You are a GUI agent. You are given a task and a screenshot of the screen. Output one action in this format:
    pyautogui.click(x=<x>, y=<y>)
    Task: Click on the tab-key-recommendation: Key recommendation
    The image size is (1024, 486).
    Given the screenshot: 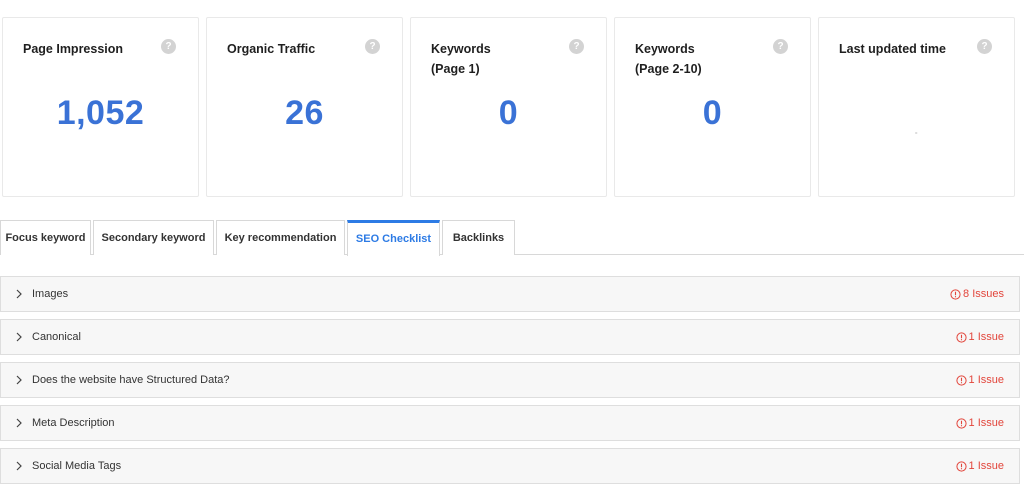 What is the action you would take?
    pyautogui.click(x=280, y=237)
    